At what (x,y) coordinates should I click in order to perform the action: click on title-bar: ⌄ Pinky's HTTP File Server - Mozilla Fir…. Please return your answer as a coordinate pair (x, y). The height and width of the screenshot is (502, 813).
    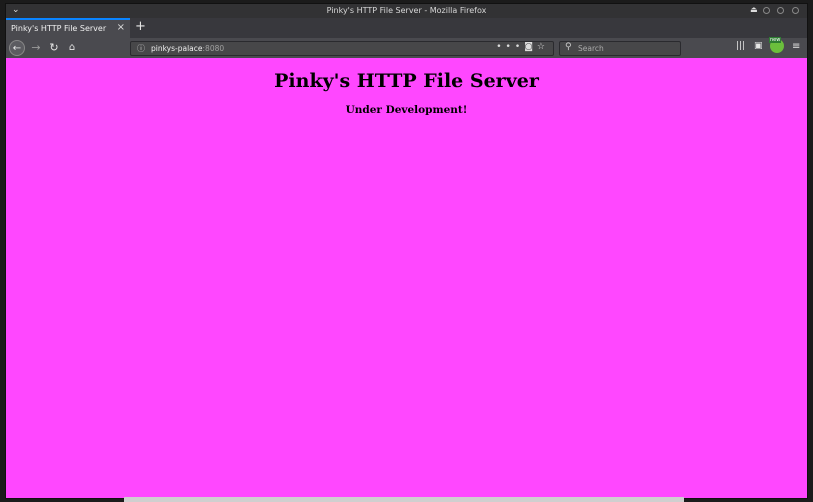
    Looking at the image, I should click on (406, 11).